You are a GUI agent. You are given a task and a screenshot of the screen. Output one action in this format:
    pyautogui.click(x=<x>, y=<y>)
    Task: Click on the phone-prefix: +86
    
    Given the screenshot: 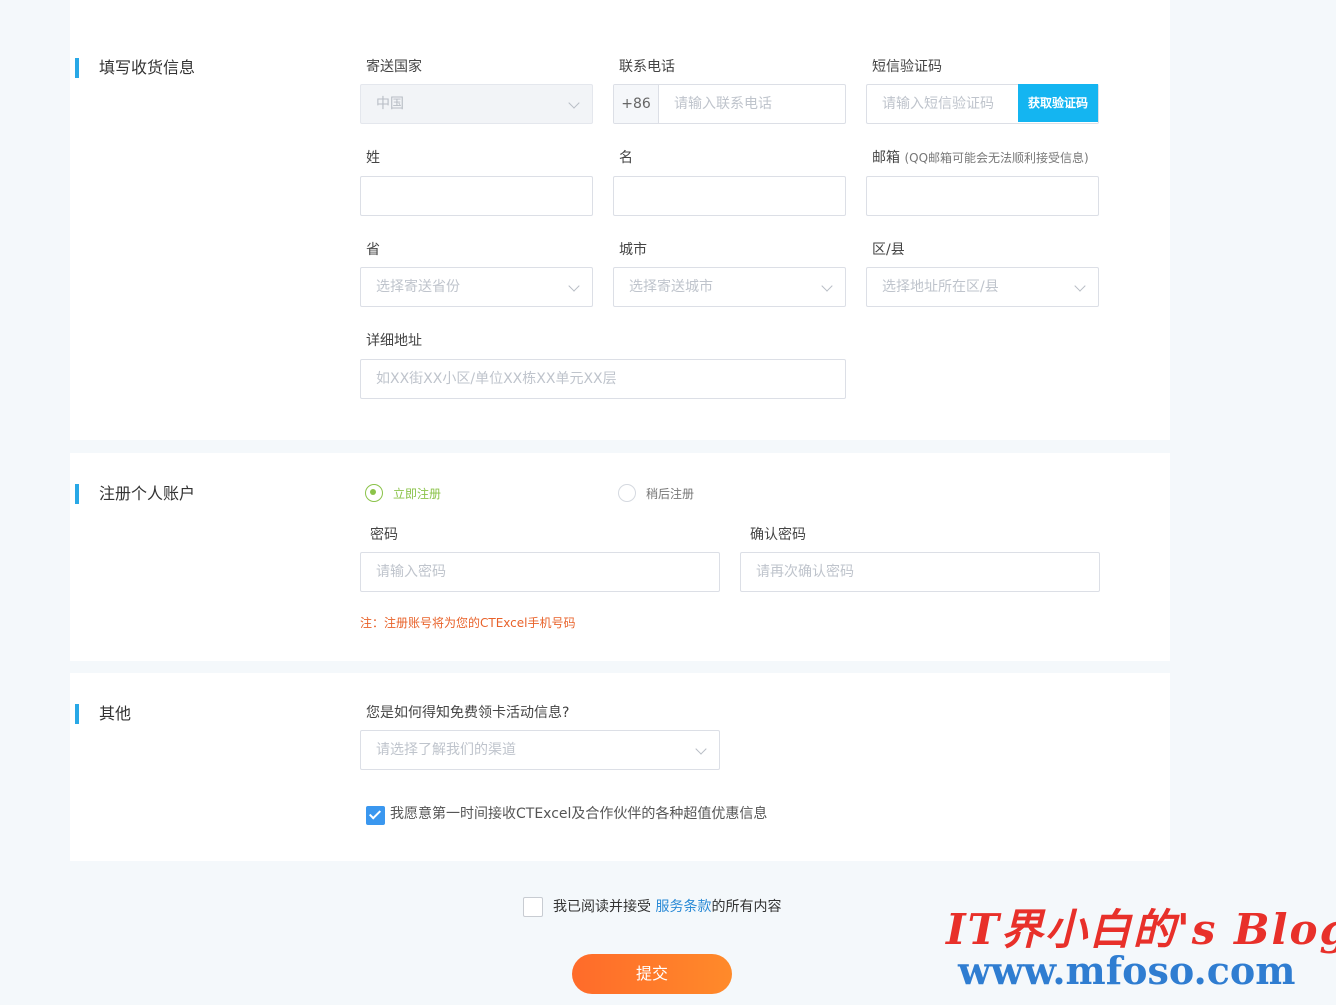 What is the action you would take?
    pyautogui.click(x=636, y=104)
    